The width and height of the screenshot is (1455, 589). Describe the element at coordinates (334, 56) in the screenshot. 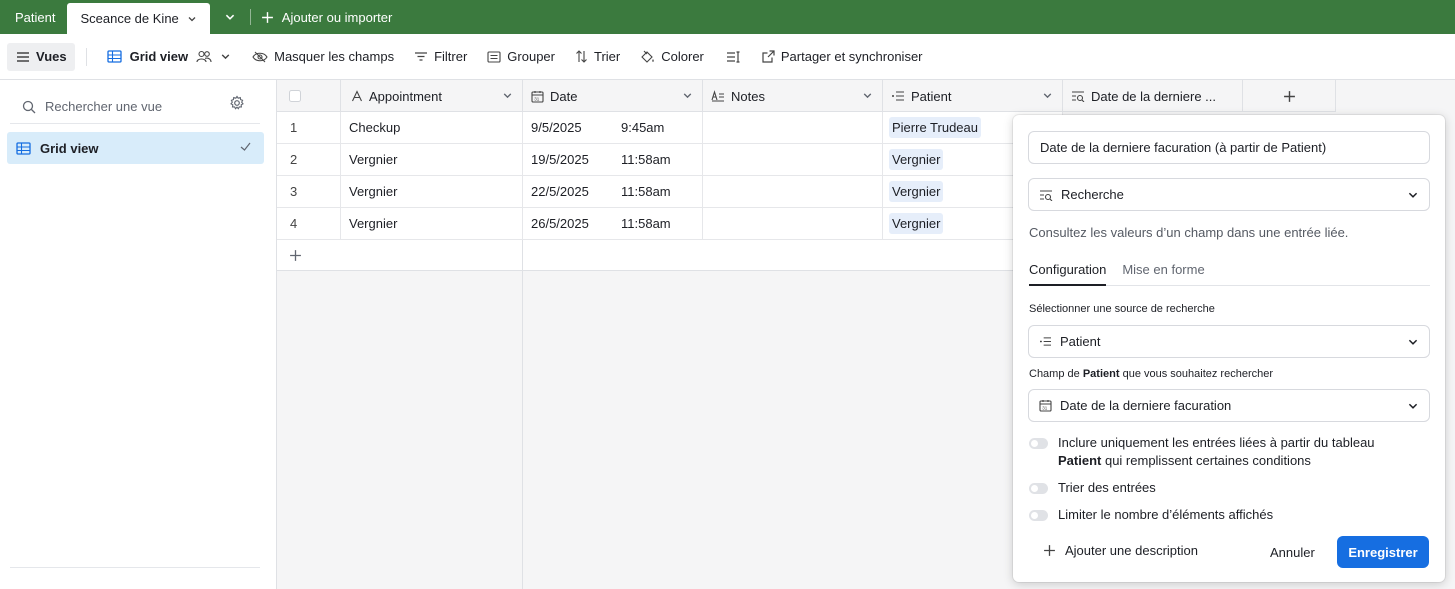

I see `hide-fields-label: Masquer les champs` at that location.